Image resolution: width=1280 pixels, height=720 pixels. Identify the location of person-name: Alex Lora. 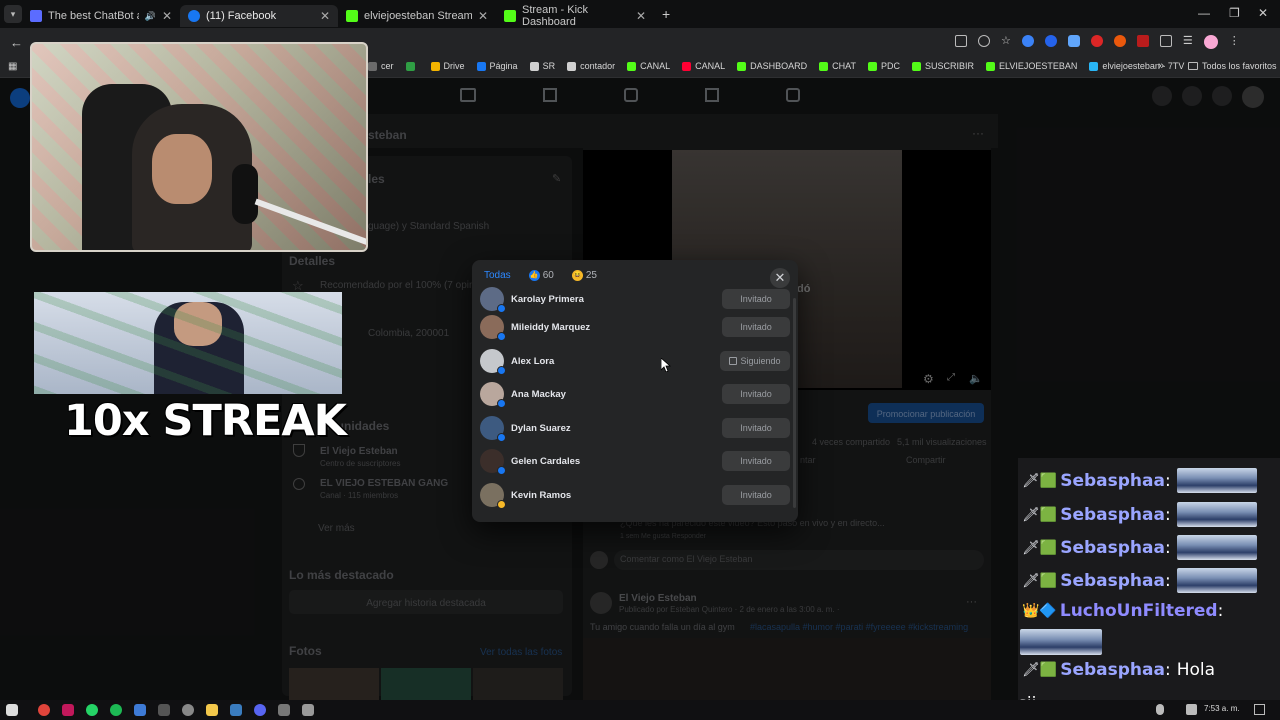
(532, 361).